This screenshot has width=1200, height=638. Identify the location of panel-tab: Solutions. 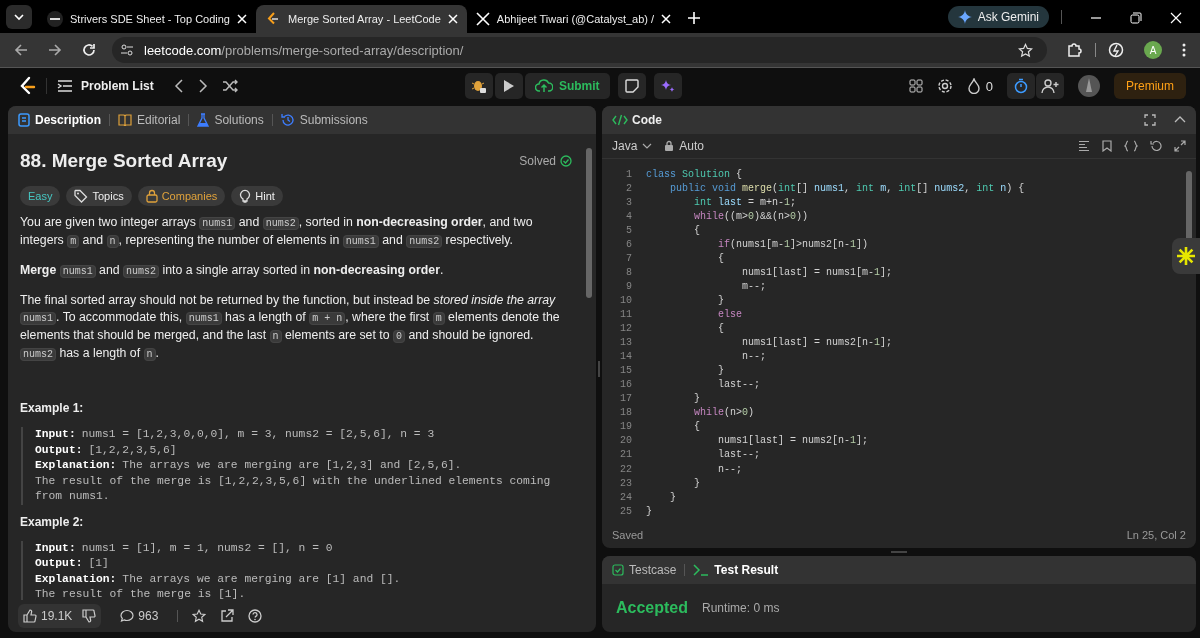
(230, 120).